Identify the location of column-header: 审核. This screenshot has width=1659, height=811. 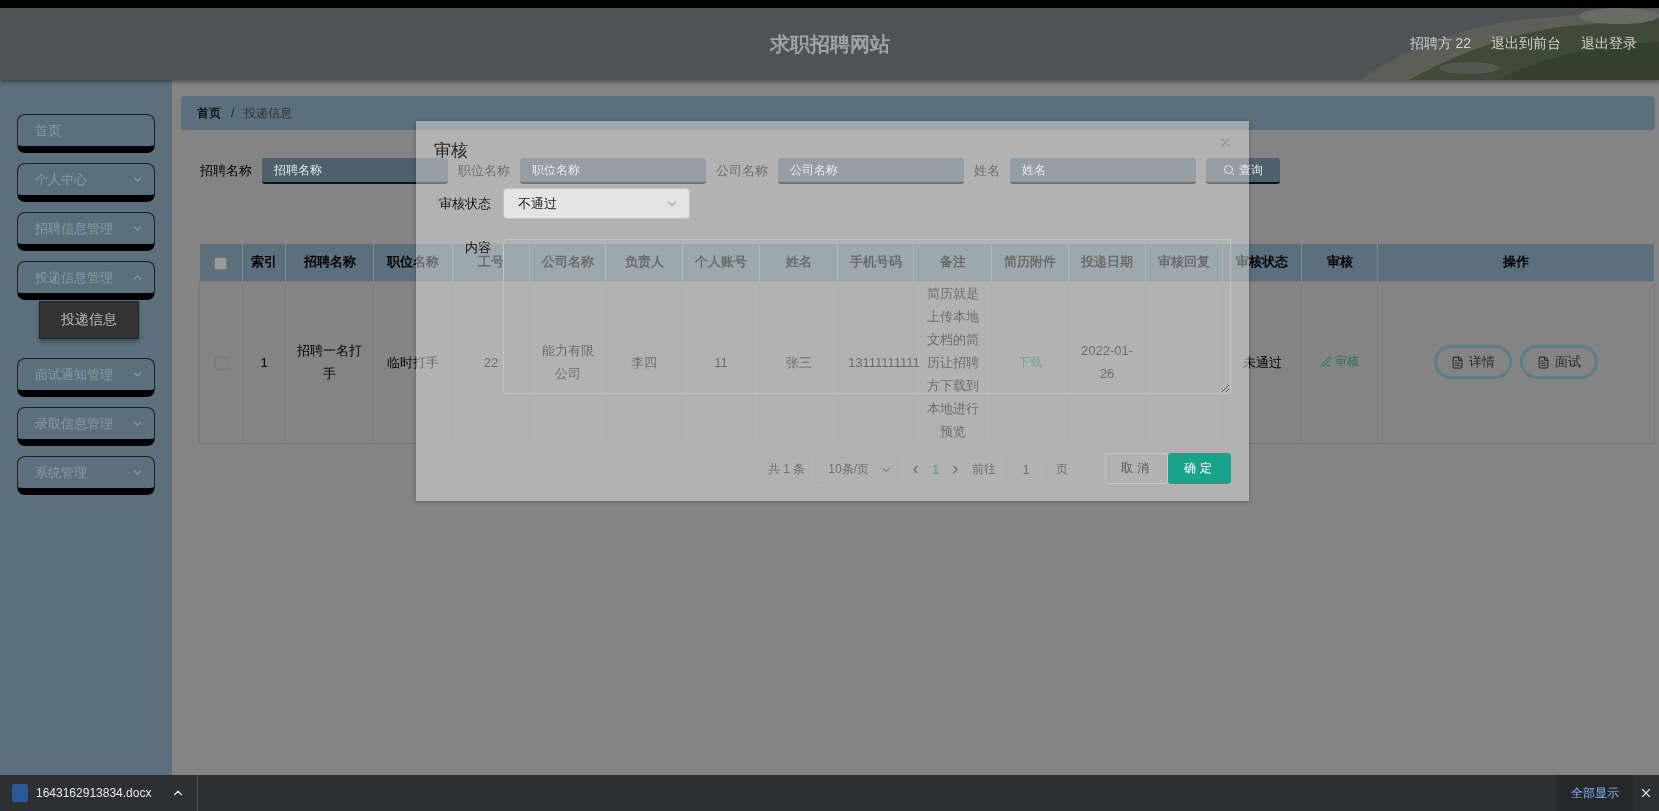
(1339, 262).